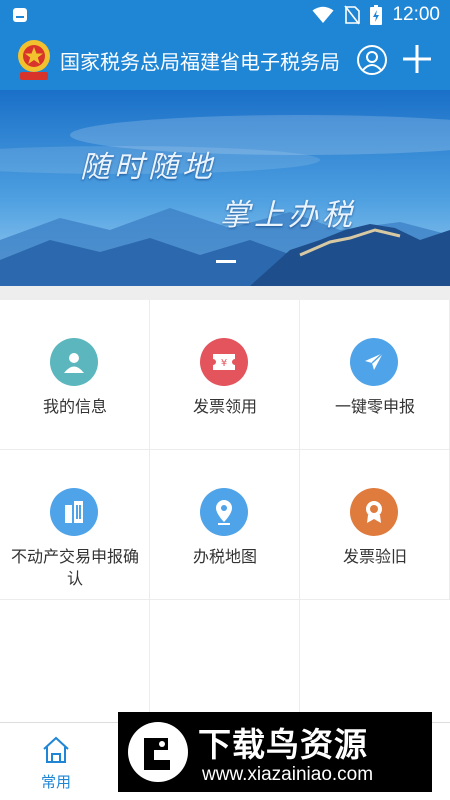 The height and width of the screenshot is (800, 450). I want to click on service-invoice-claim: ¥ 发票领用, so click(225, 375).